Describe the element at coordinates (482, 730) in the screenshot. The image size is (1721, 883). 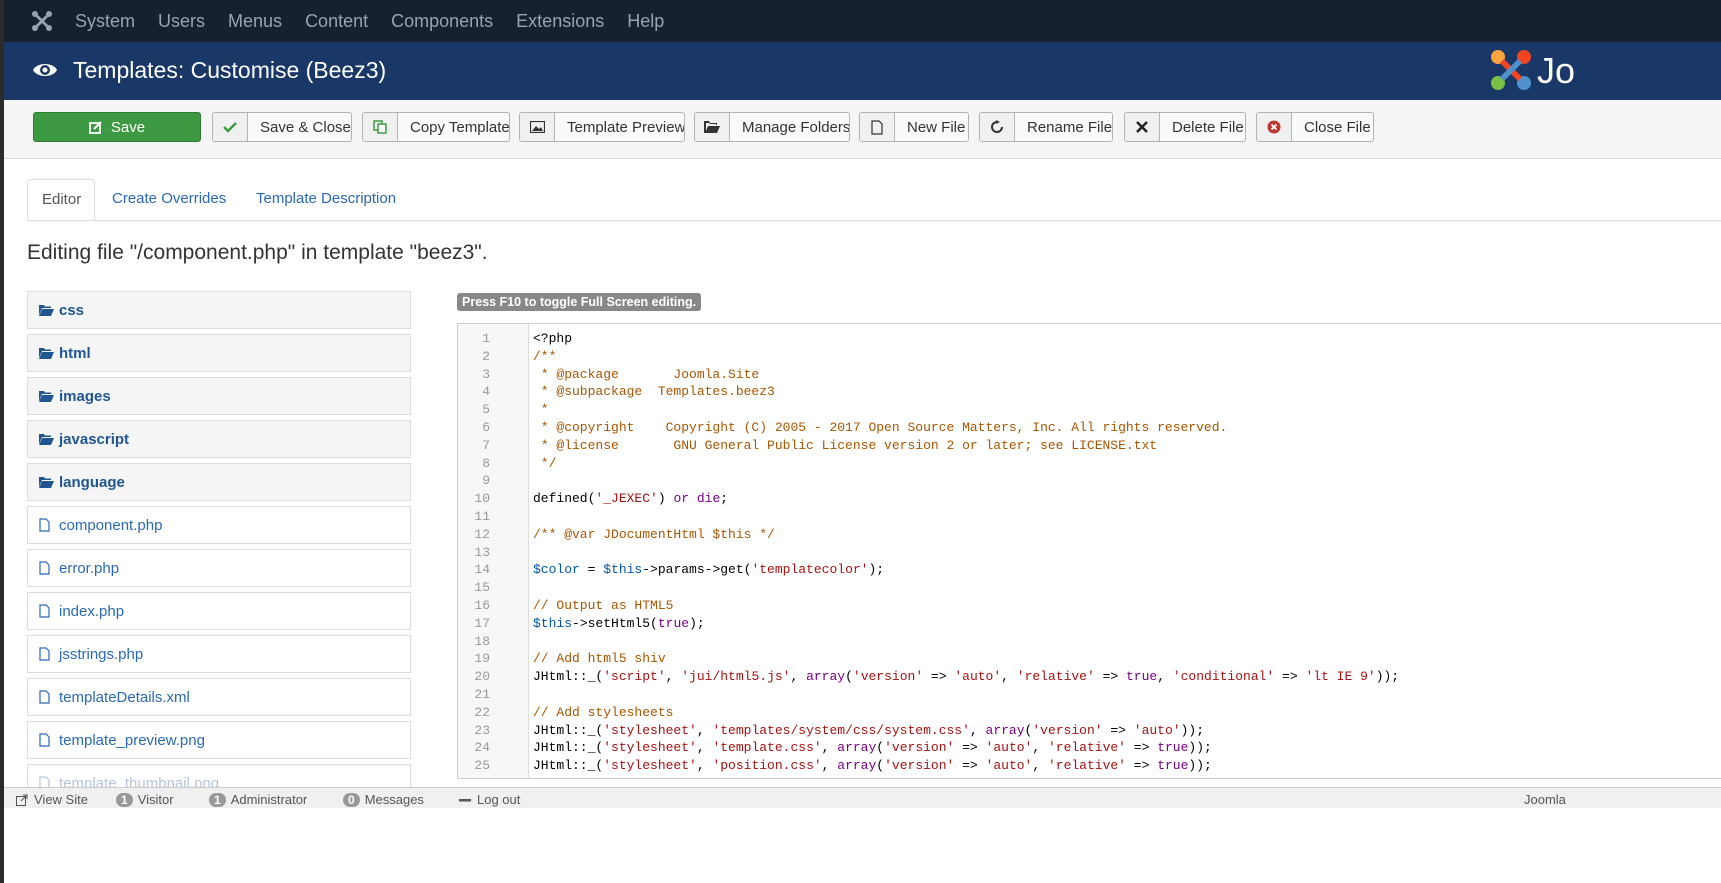
I see `line-number: 23` at that location.